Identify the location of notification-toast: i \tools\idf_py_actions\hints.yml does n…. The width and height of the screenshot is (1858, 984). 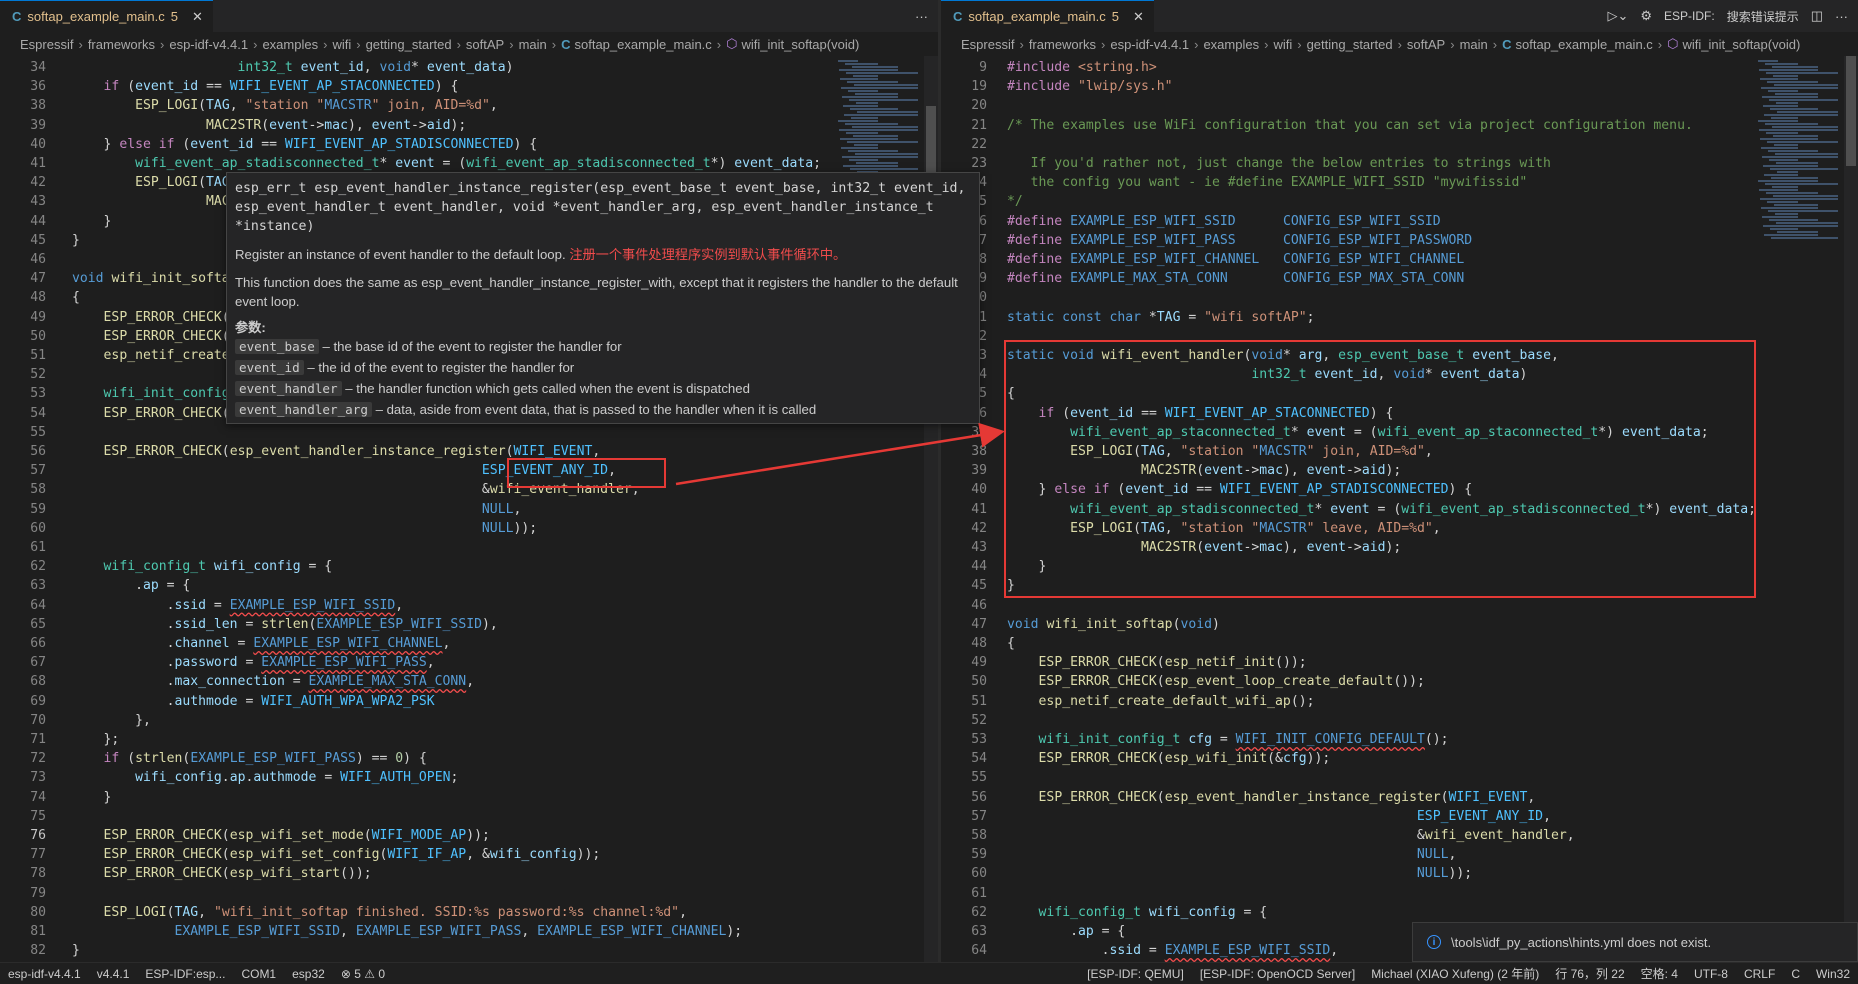
(1635, 942).